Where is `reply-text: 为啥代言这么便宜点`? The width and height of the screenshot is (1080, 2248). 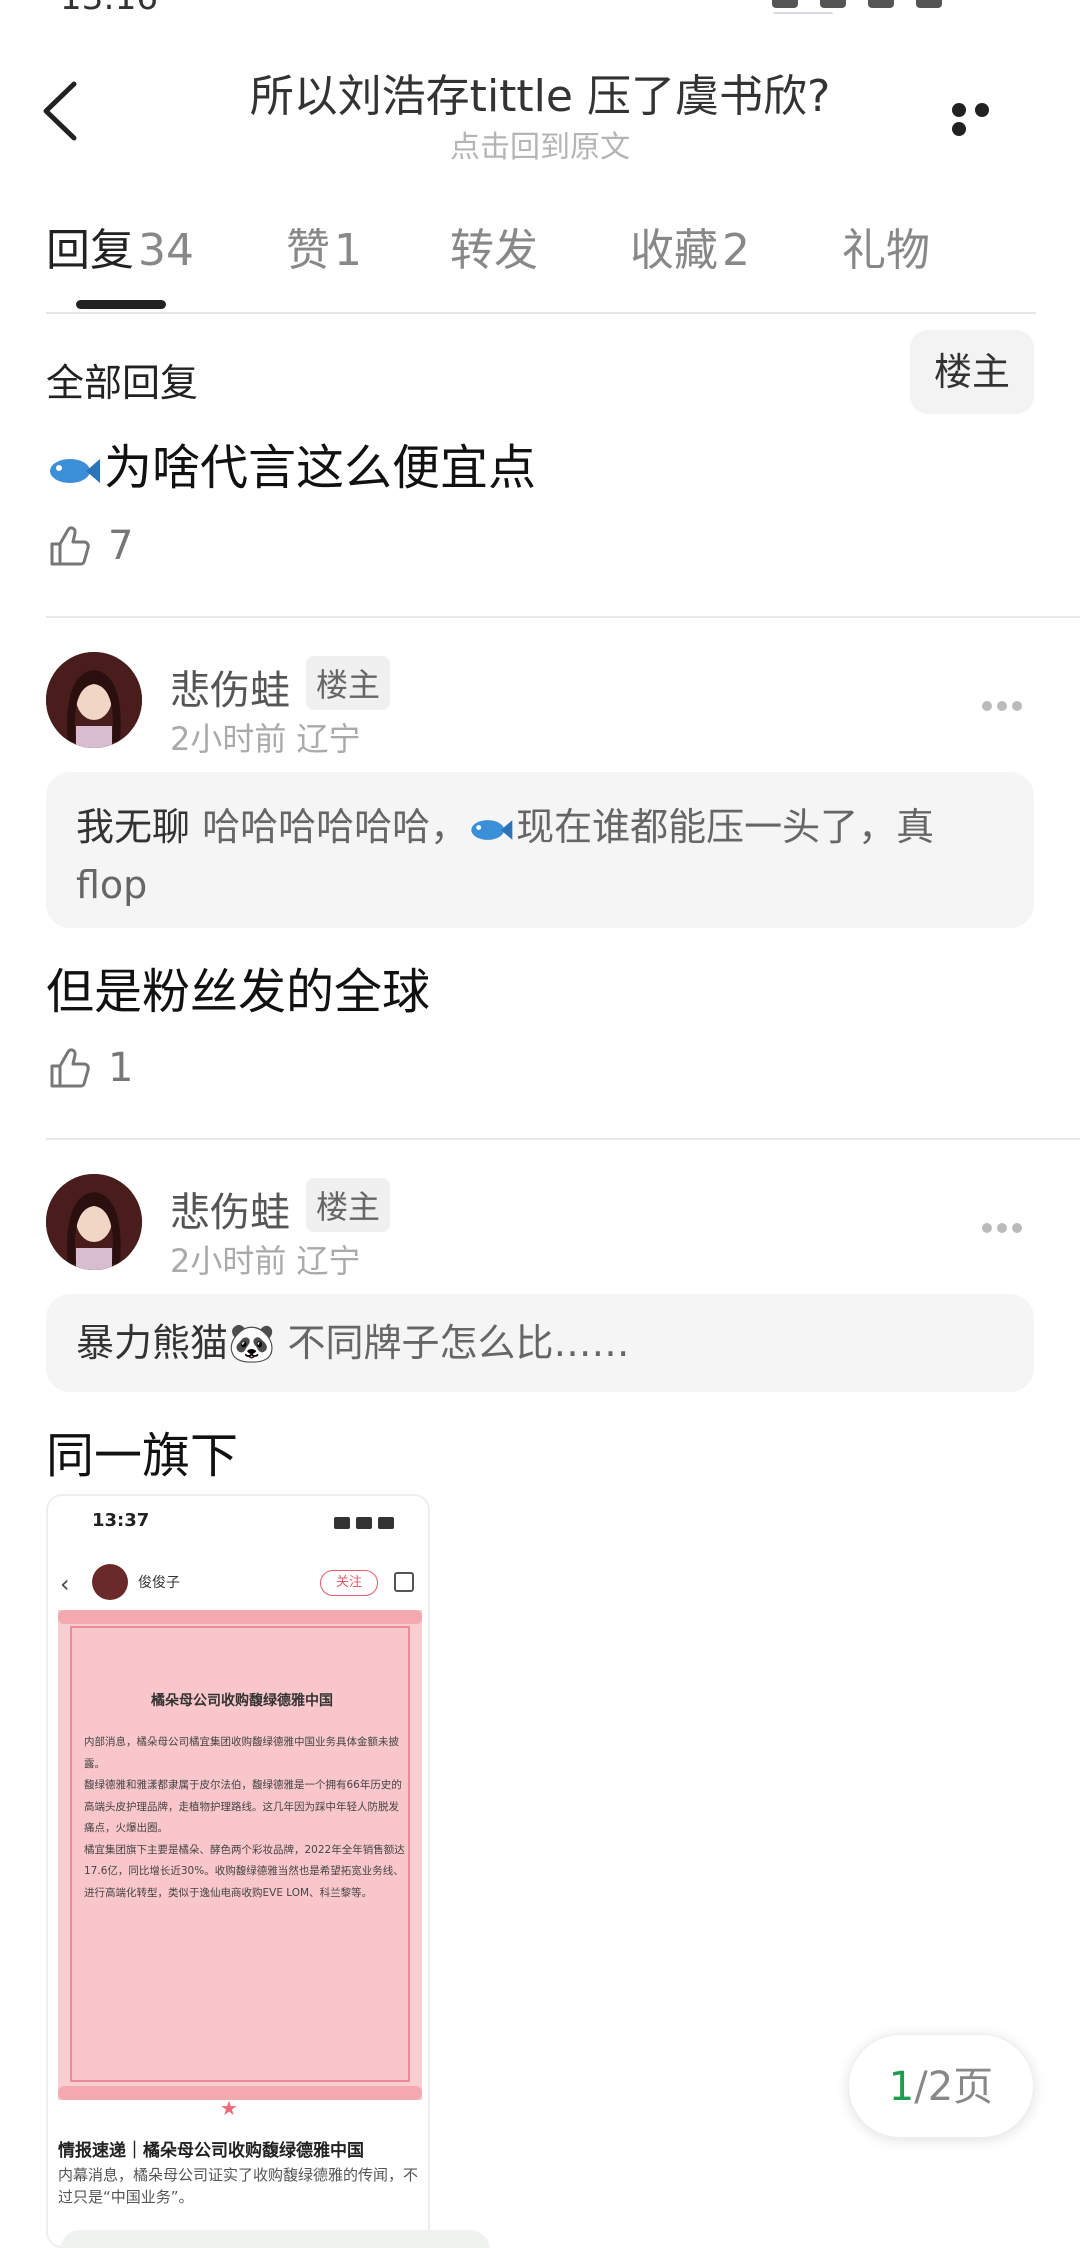
reply-text: 为啥代言这么便宜点 is located at coordinates (291, 463).